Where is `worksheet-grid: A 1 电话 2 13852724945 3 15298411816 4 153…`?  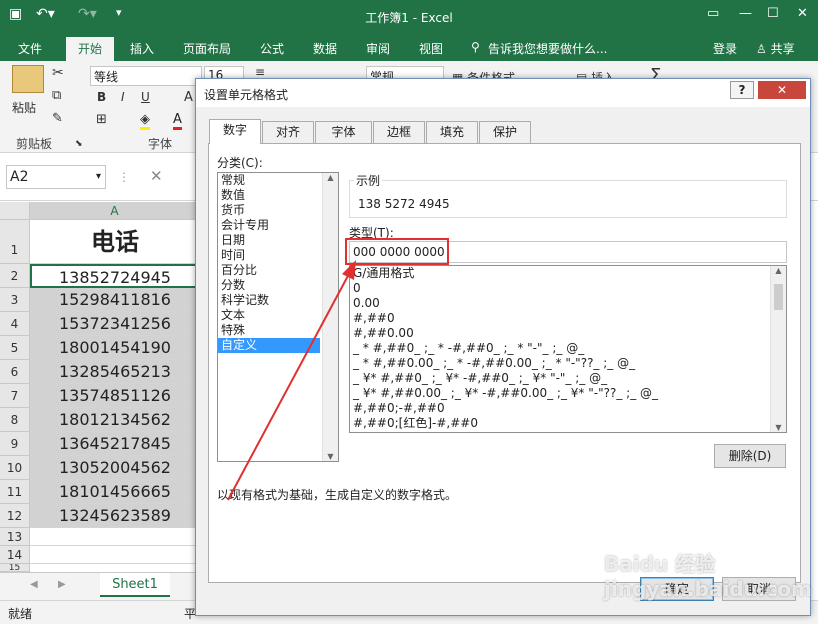
worksheet-grid: A 1 电话 2 13852724945 3 15298411816 4 153… is located at coordinates (100, 387).